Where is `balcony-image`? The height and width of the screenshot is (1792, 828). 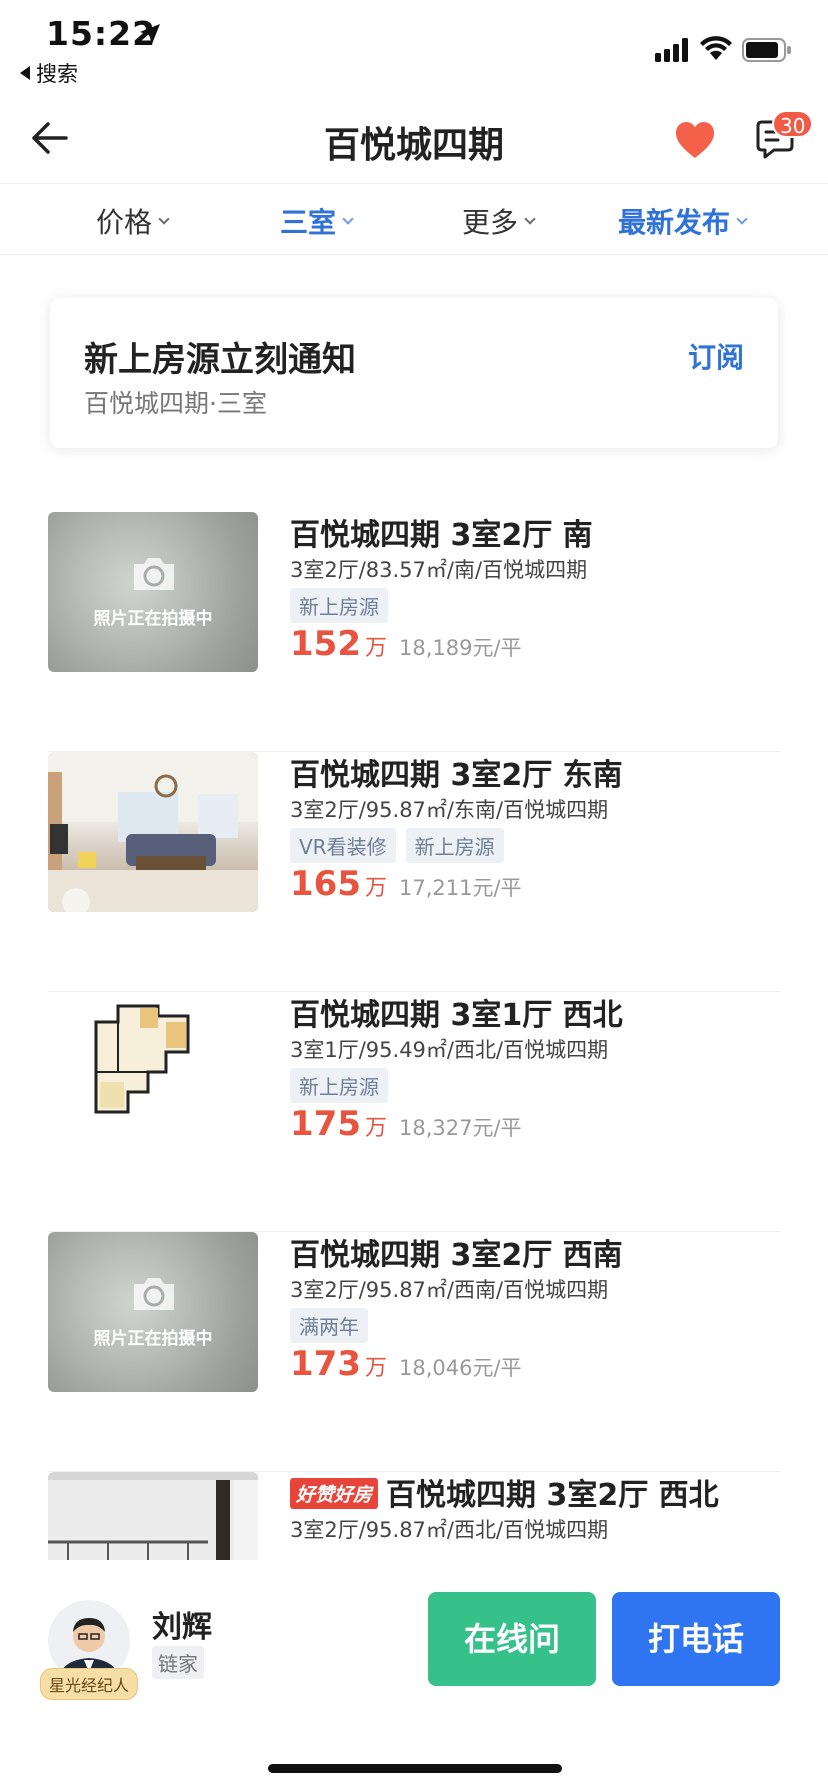 balcony-image is located at coordinates (153, 1516).